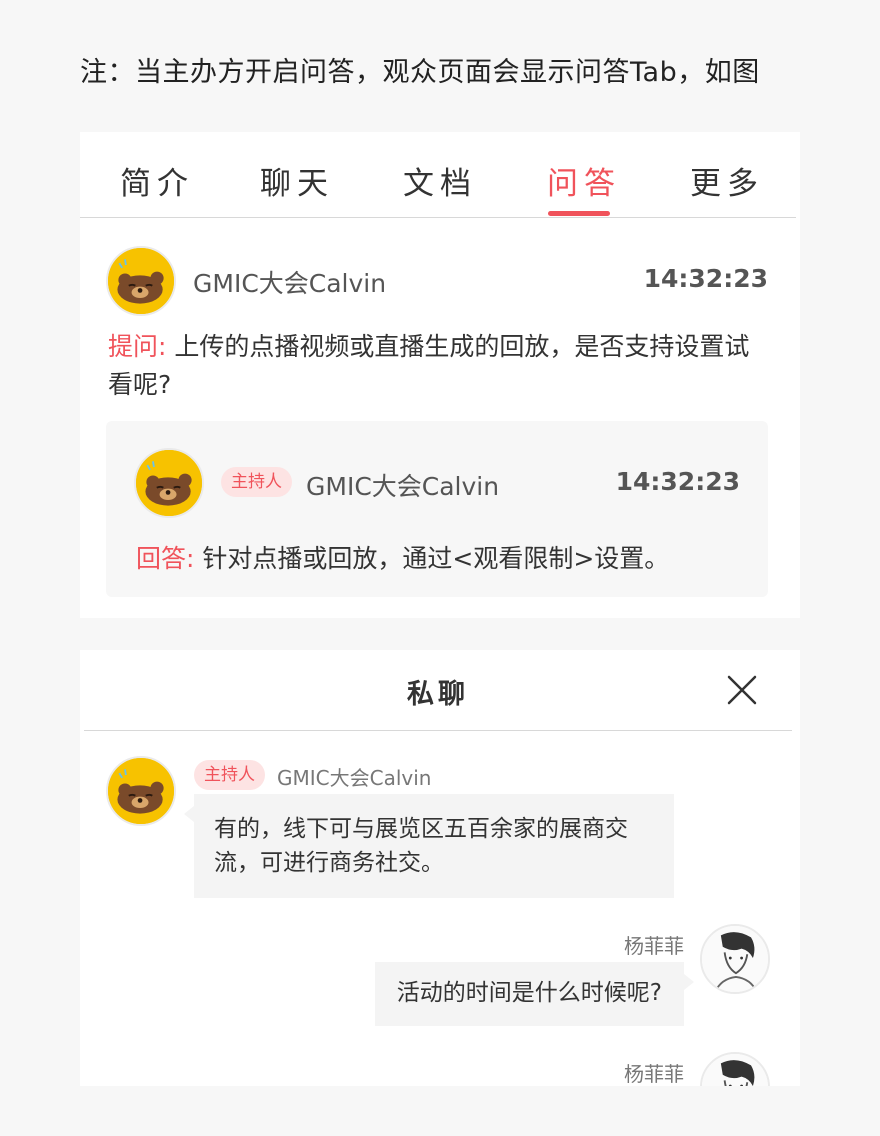 Image resolution: width=880 pixels, height=1136 pixels. Describe the element at coordinates (579, 213) in the screenshot. I see `active-tab-indicator` at that location.